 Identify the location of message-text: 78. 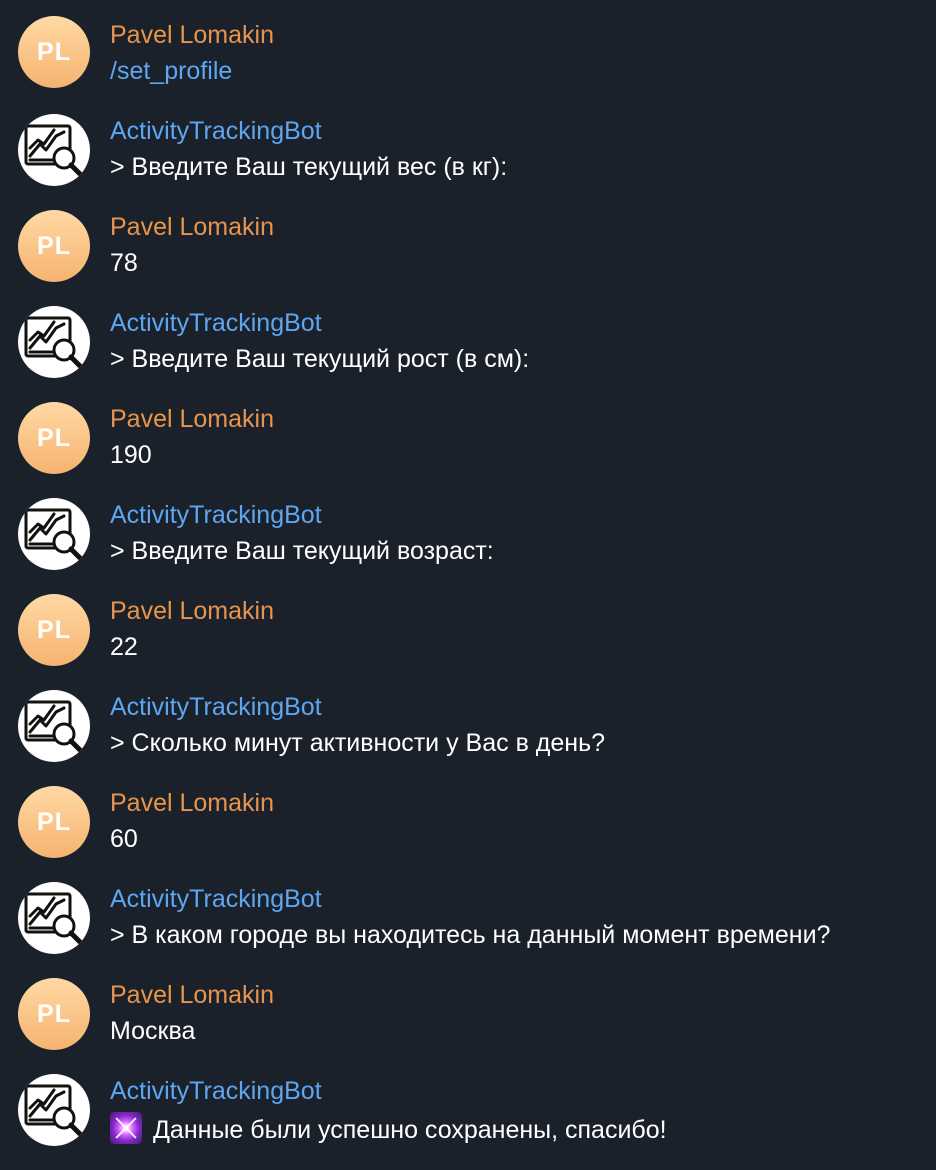
(124, 263).